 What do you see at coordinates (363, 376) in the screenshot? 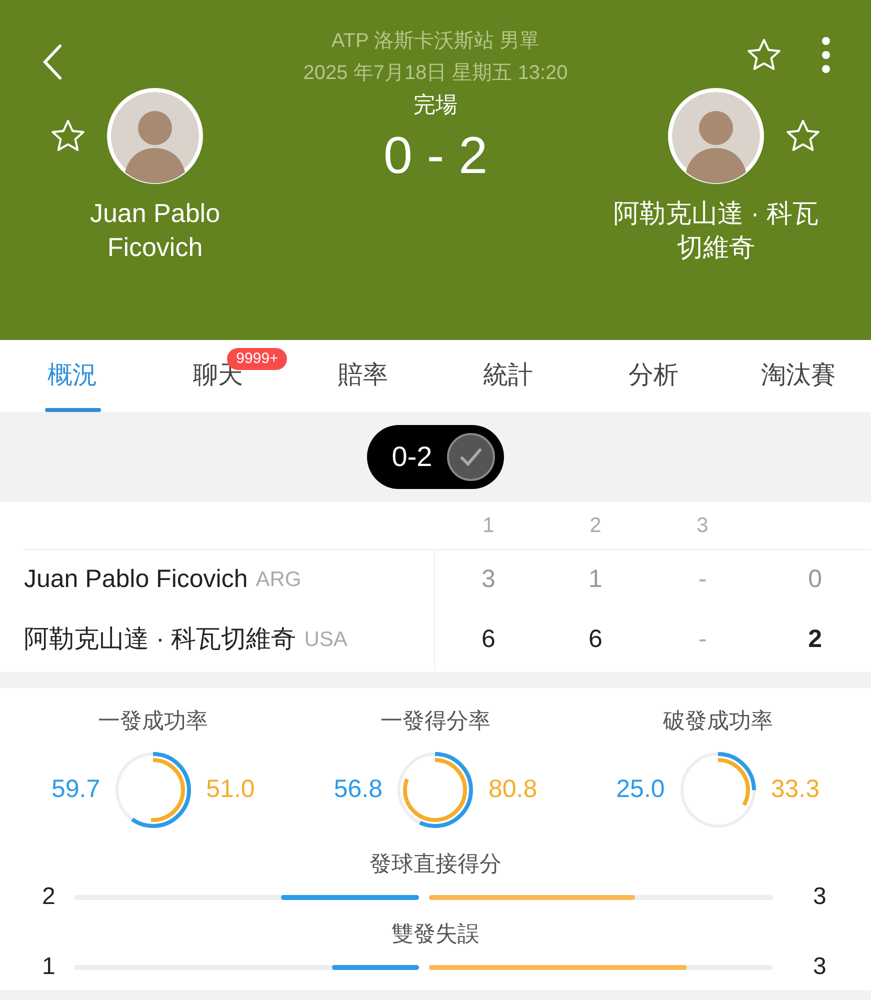
I see `tab: 賠率` at bounding box center [363, 376].